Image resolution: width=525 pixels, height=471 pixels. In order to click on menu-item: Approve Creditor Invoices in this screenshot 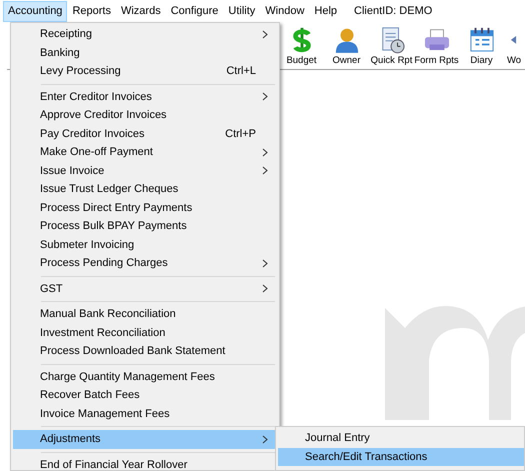, I will do `click(144, 115)`.